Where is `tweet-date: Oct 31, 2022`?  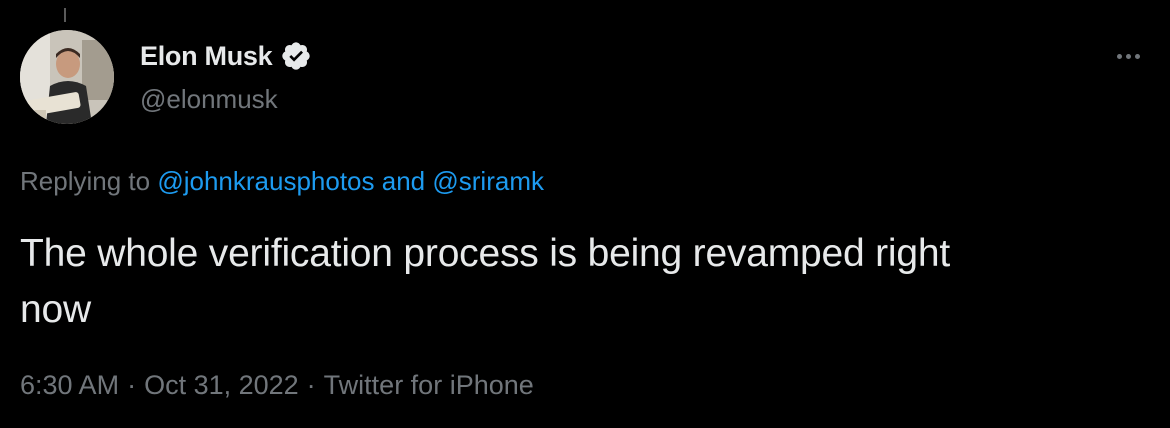 tweet-date: Oct 31, 2022 is located at coordinates (221, 385).